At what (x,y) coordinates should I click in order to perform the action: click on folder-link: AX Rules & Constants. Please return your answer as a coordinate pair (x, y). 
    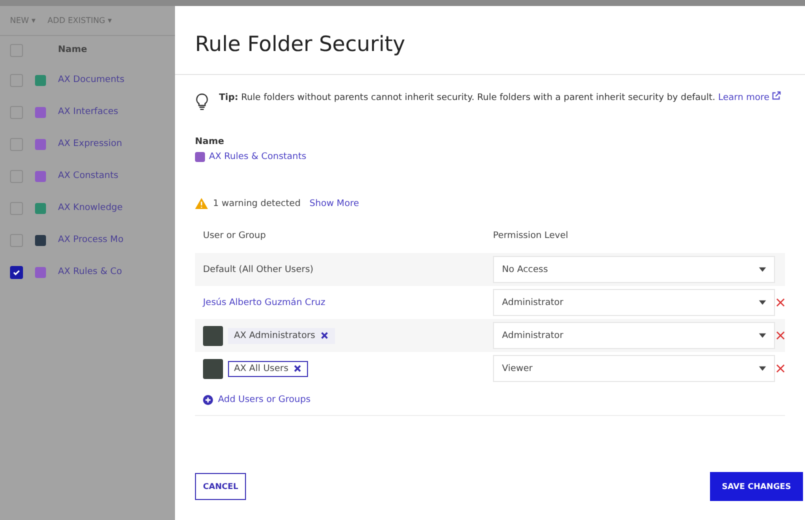
    Looking at the image, I should click on (257, 157).